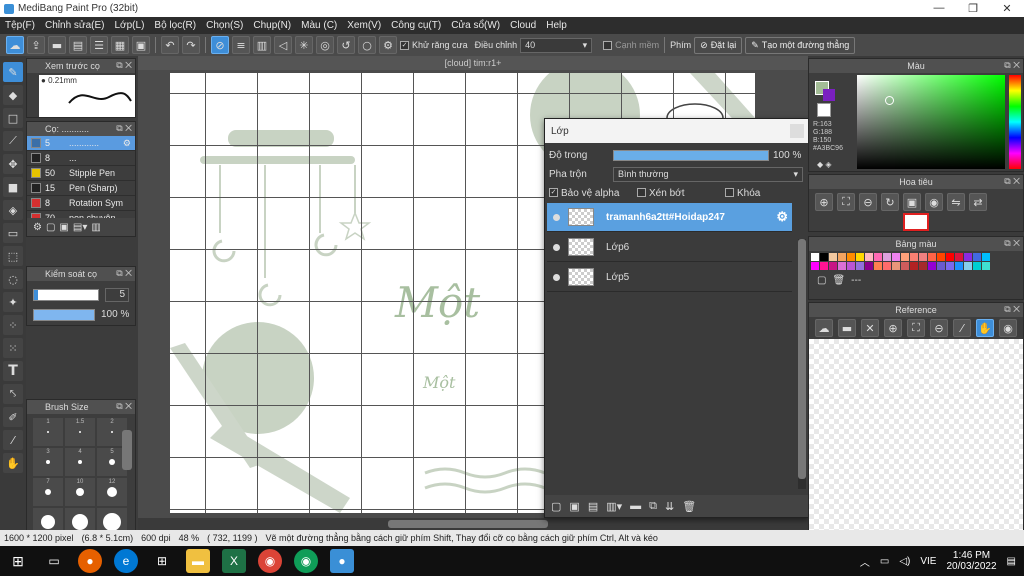 Image resolution: width=1024 pixels, height=576 pixels. Describe the element at coordinates (829, 95) in the screenshot. I see `secondary-color-swatch` at that location.